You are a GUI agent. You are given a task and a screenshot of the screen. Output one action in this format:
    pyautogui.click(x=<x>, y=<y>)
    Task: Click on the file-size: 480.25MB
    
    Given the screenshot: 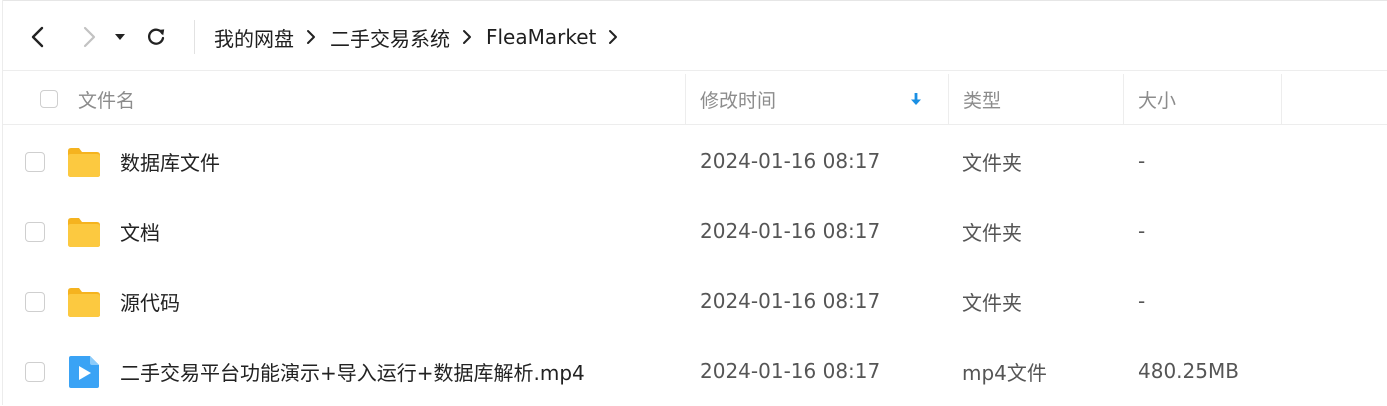 What is the action you would take?
    pyautogui.click(x=1188, y=371)
    